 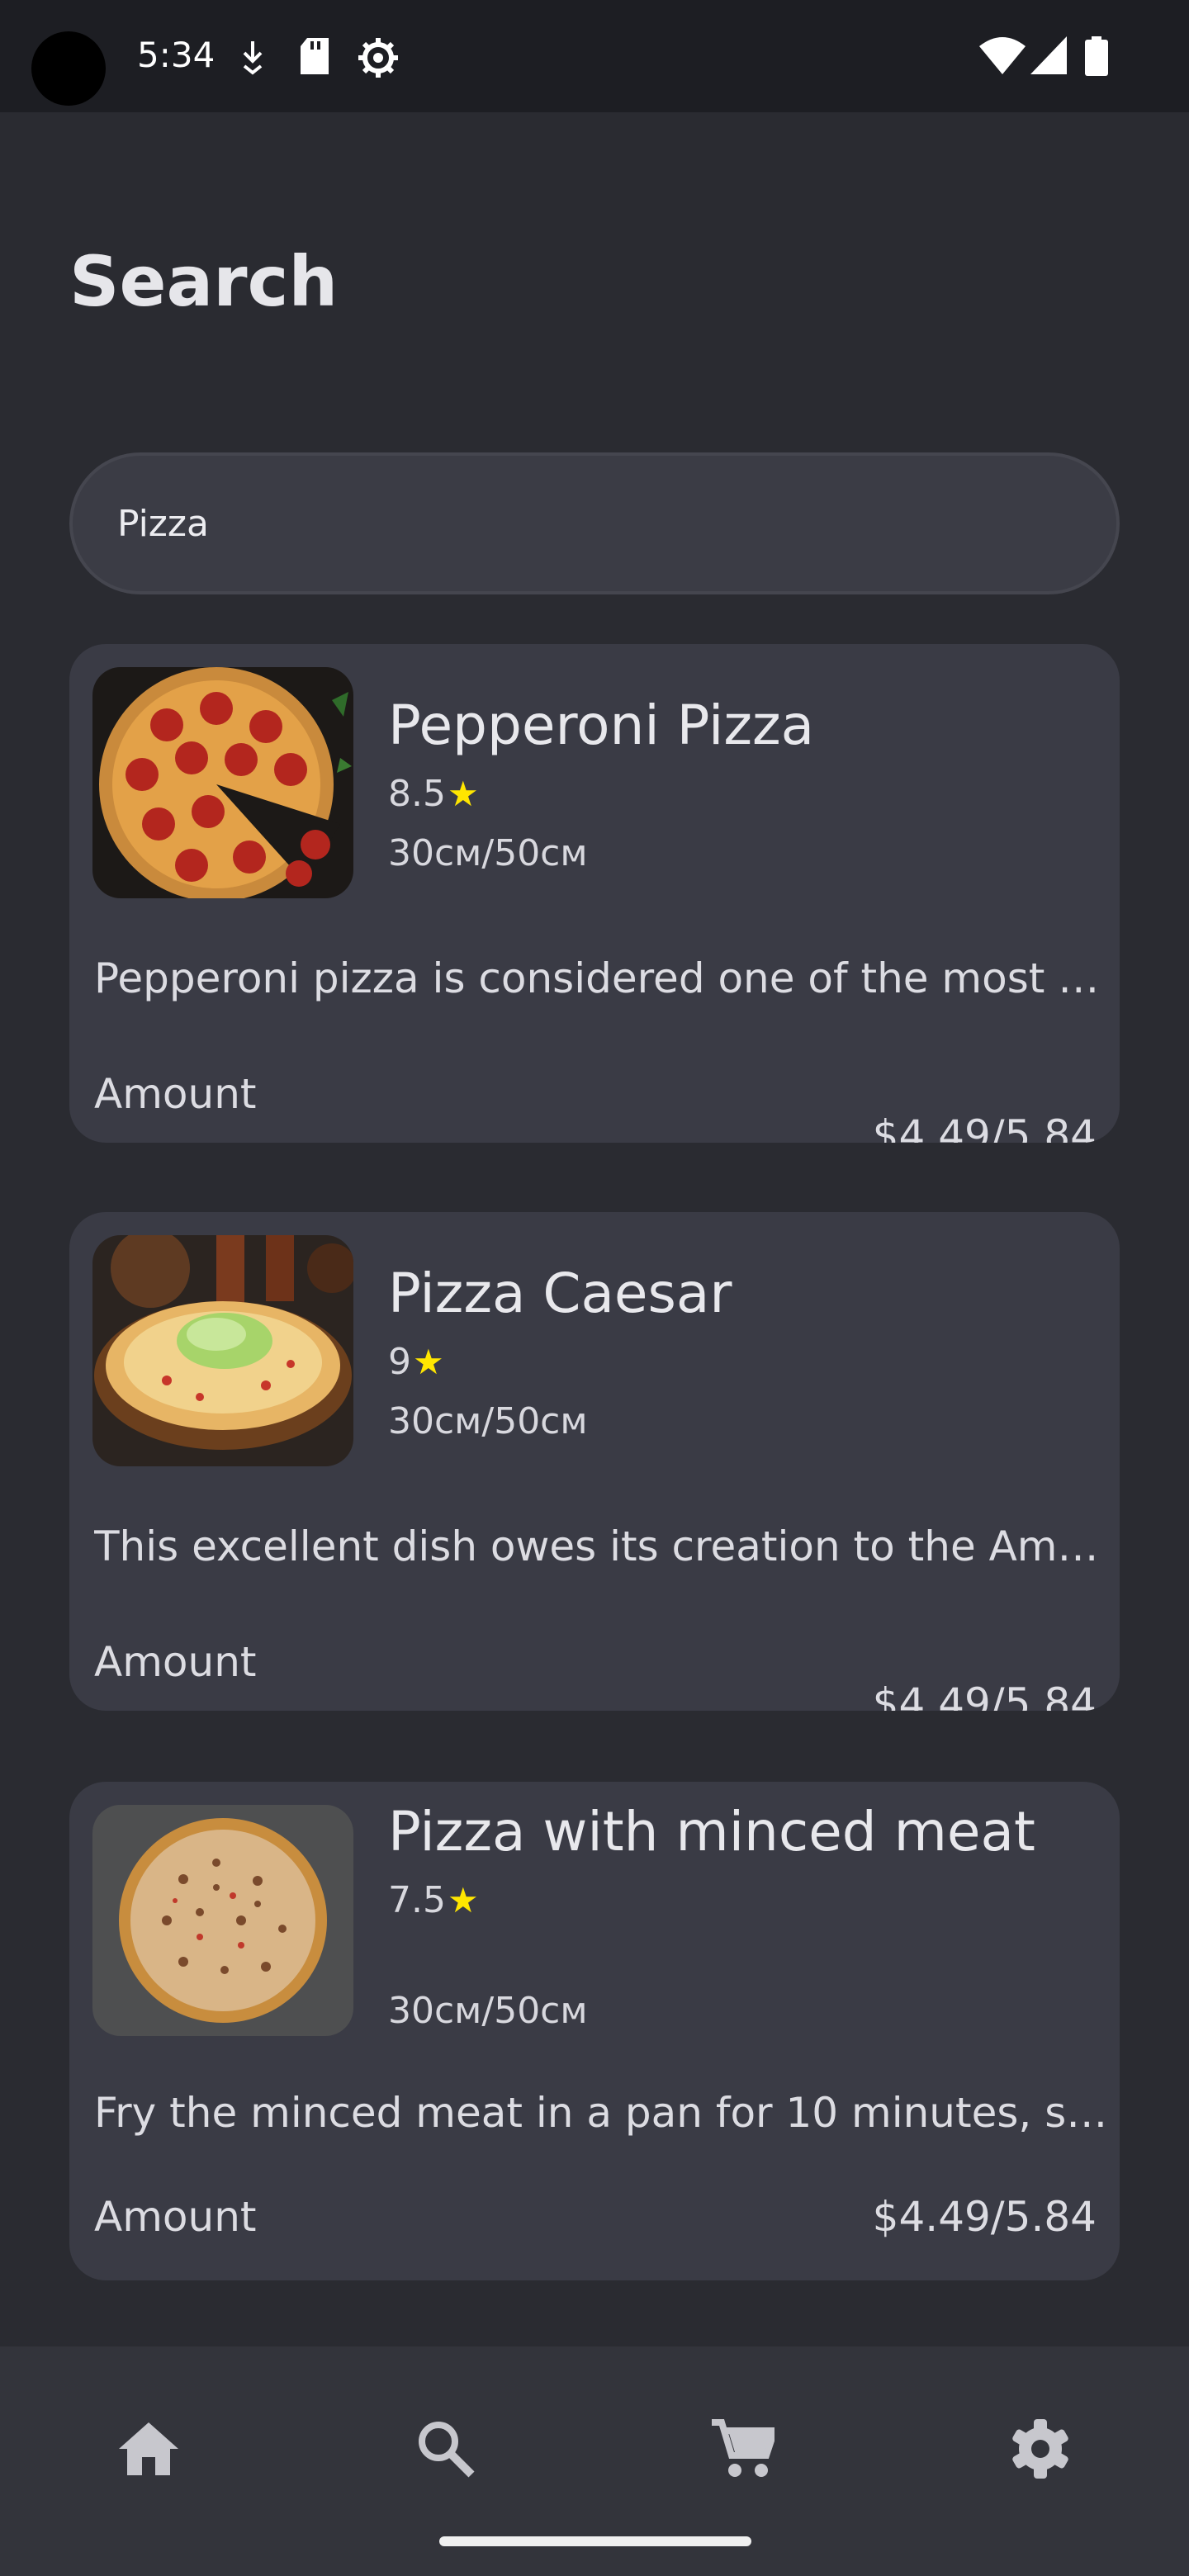 I want to click on status-time: 5:34, so click(x=176, y=55).